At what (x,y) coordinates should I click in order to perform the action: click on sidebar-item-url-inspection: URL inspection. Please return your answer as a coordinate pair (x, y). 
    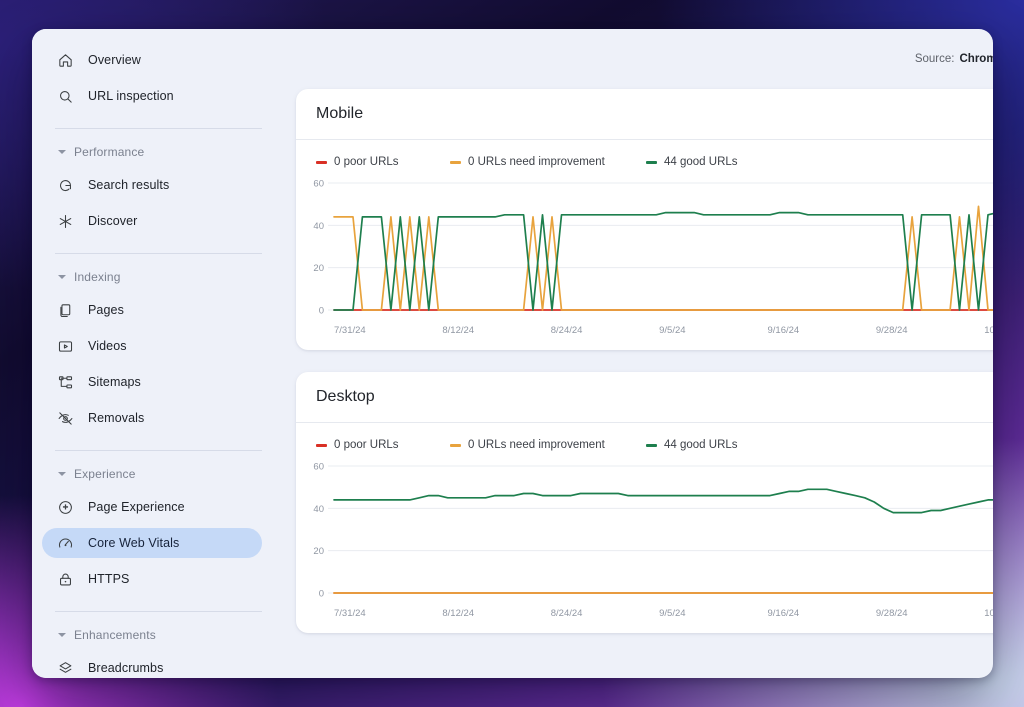
    Looking at the image, I should click on (152, 96).